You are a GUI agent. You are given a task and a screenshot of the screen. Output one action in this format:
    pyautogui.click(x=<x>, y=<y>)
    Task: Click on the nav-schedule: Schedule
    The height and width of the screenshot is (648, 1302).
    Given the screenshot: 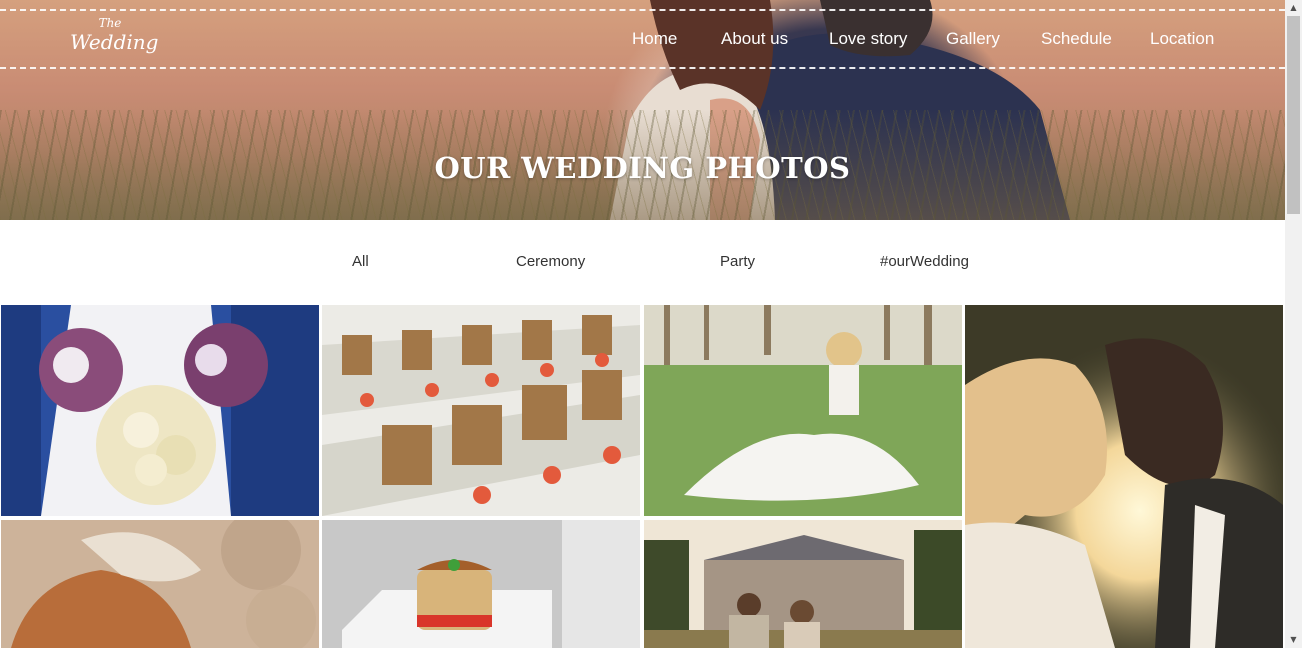 What is the action you would take?
    pyautogui.click(x=1076, y=39)
    